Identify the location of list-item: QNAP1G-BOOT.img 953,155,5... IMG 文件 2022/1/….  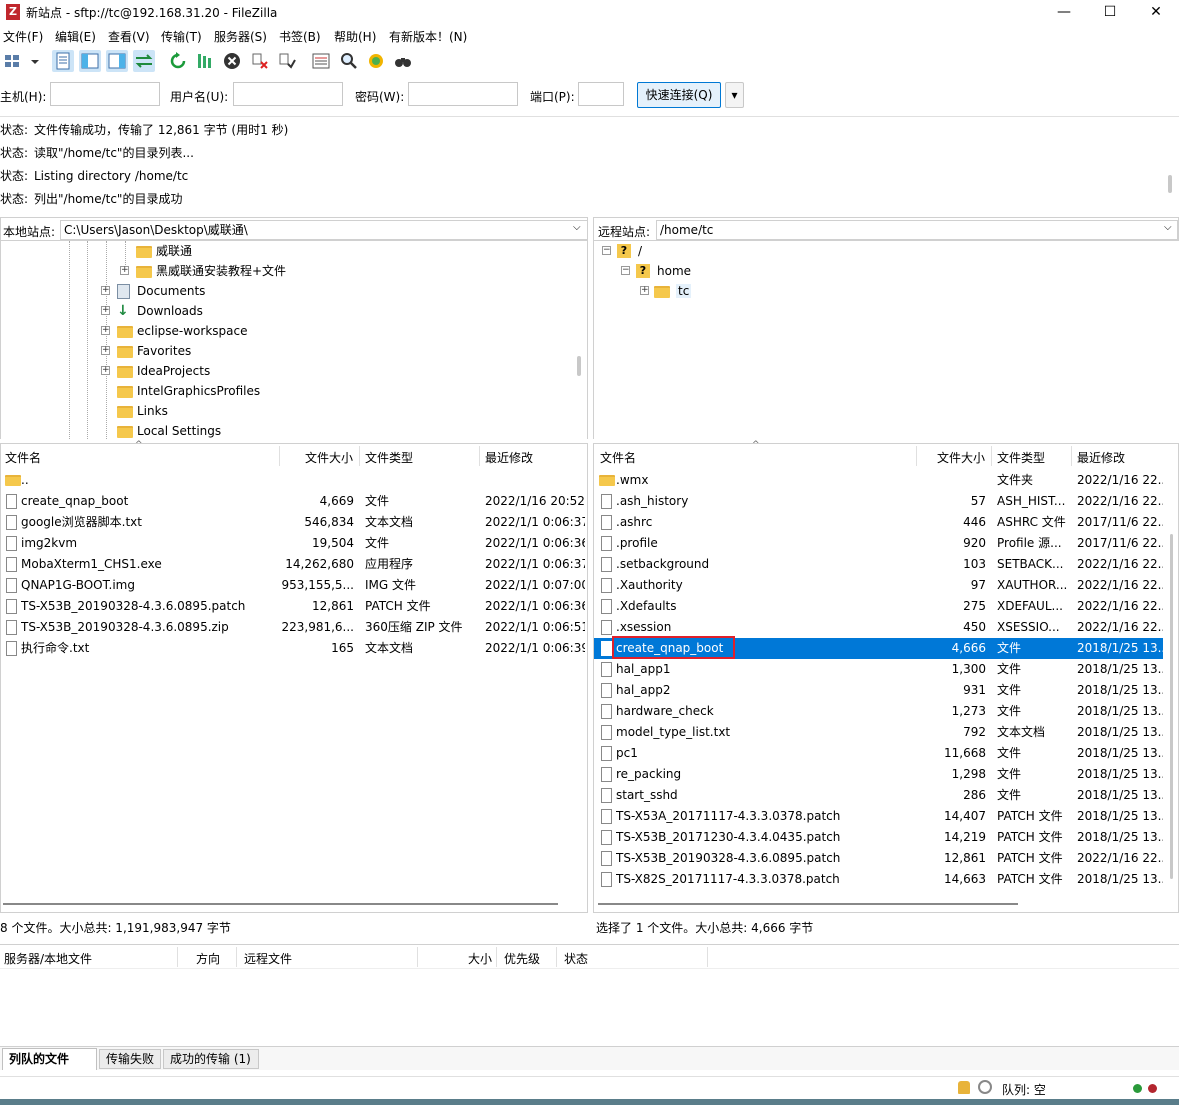
(294, 585).